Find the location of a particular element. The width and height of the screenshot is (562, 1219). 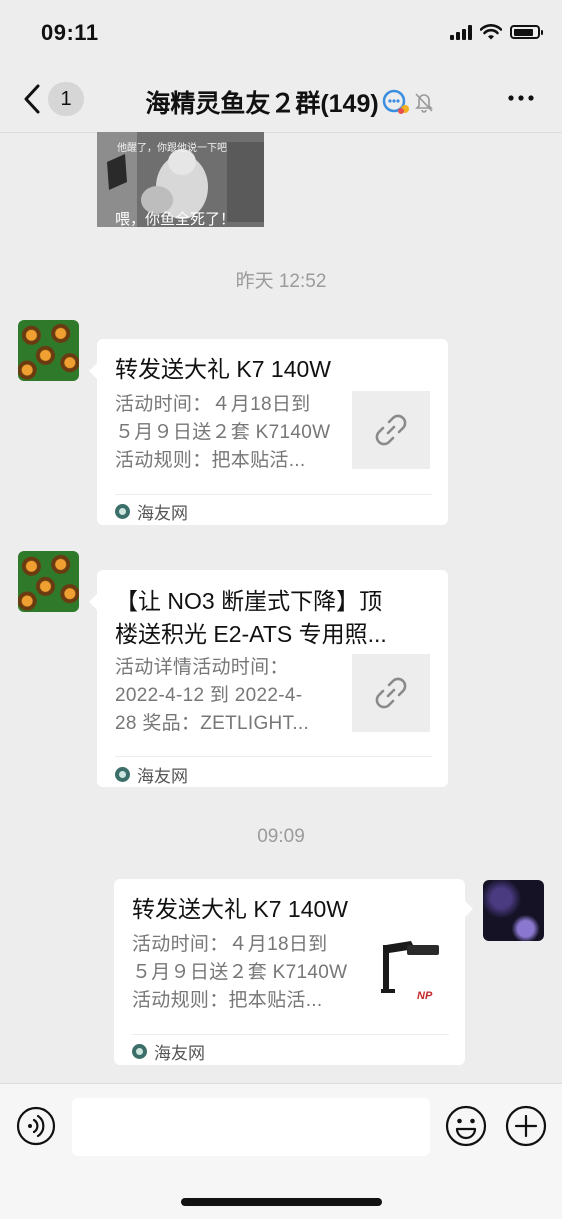

chat-title: 海精灵鱼友２群(149) is located at coordinates (281, 102).